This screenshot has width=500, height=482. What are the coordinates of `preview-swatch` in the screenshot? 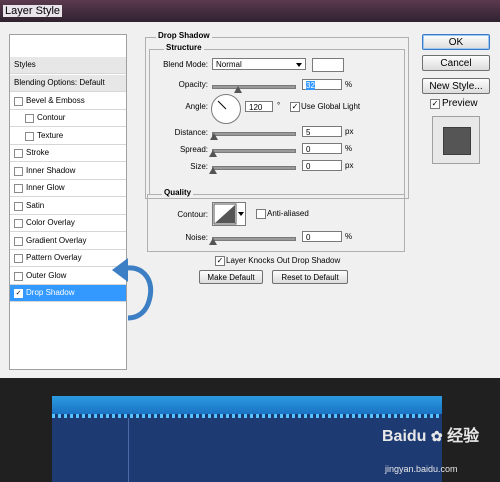 It's located at (457, 141).